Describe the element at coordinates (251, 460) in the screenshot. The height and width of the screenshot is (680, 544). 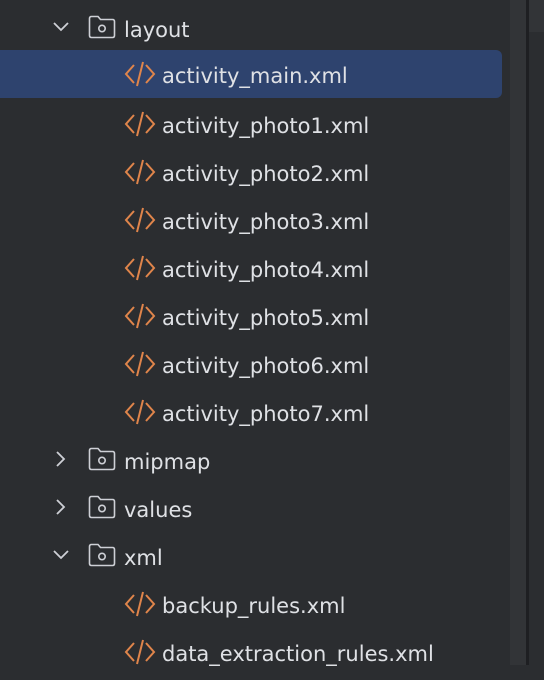
I see `tree-folder-mipmap: mipmap` at that location.